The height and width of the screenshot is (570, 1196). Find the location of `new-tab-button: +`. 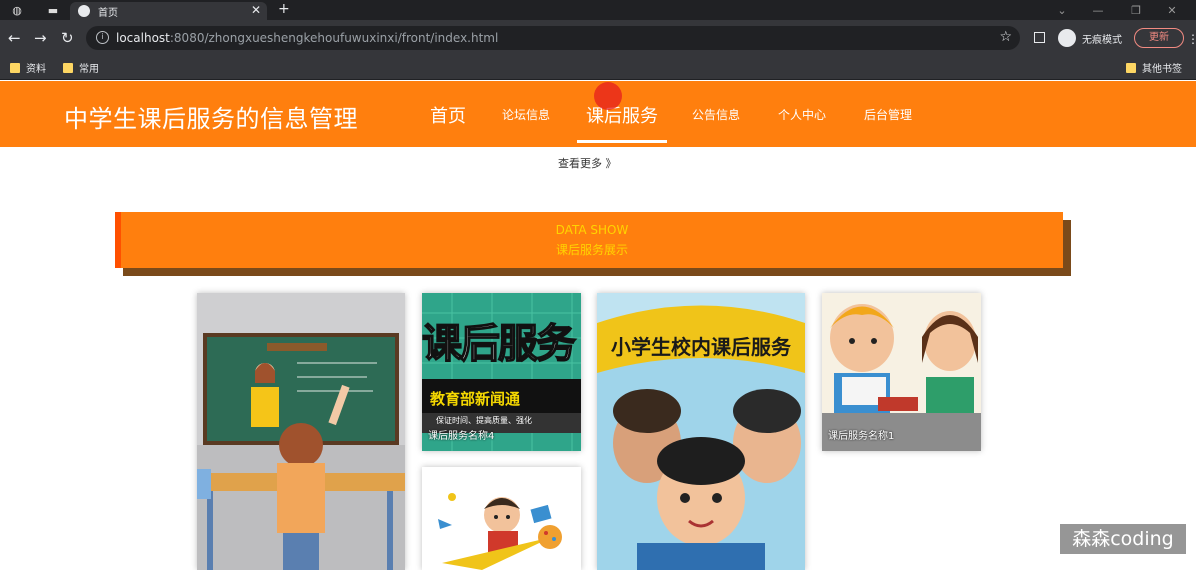

new-tab-button: + is located at coordinates (284, 10).